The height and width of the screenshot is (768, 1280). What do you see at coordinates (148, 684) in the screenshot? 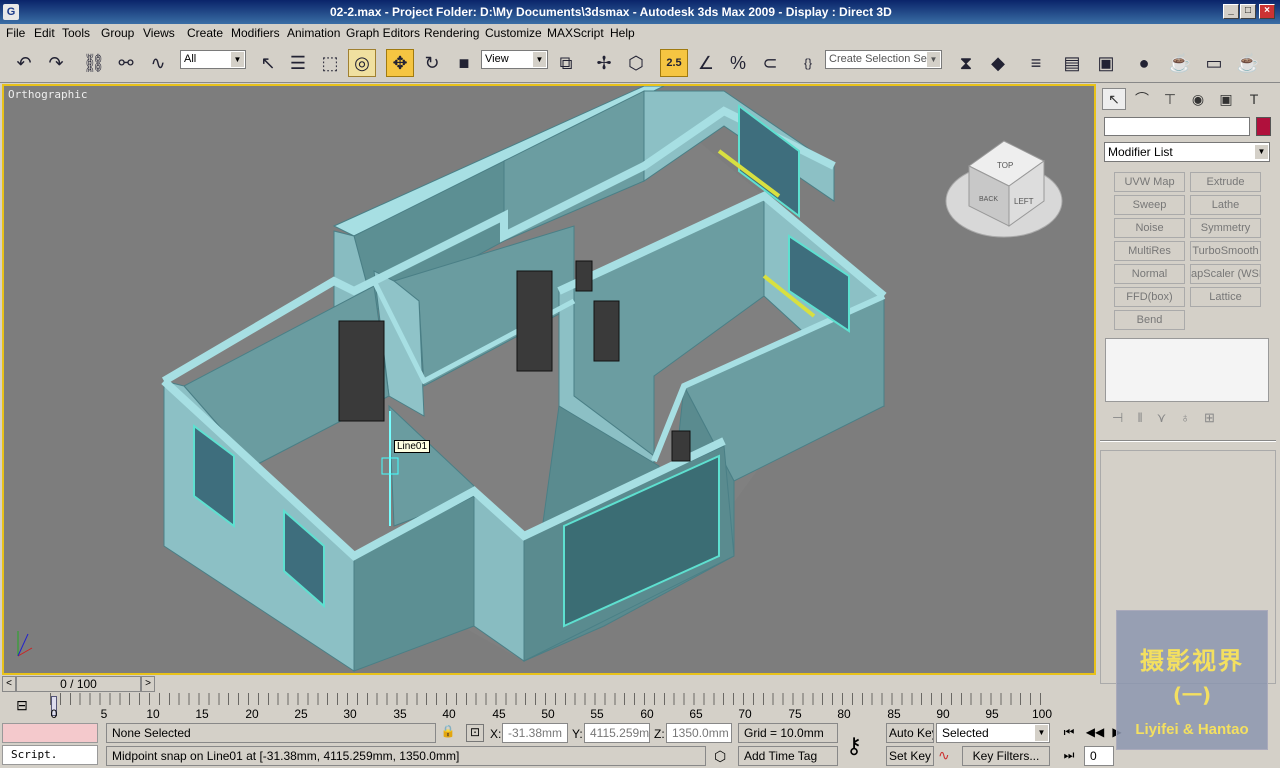
I see `next-frame-button: >` at bounding box center [148, 684].